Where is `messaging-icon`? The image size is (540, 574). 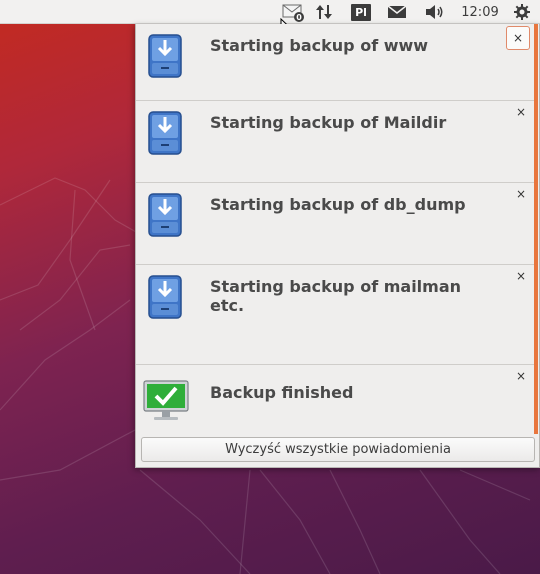 messaging-icon is located at coordinates (397, 12).